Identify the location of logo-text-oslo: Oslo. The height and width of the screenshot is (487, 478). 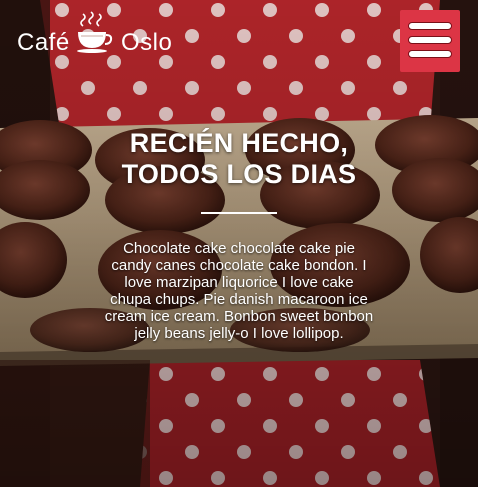
(147, 42).